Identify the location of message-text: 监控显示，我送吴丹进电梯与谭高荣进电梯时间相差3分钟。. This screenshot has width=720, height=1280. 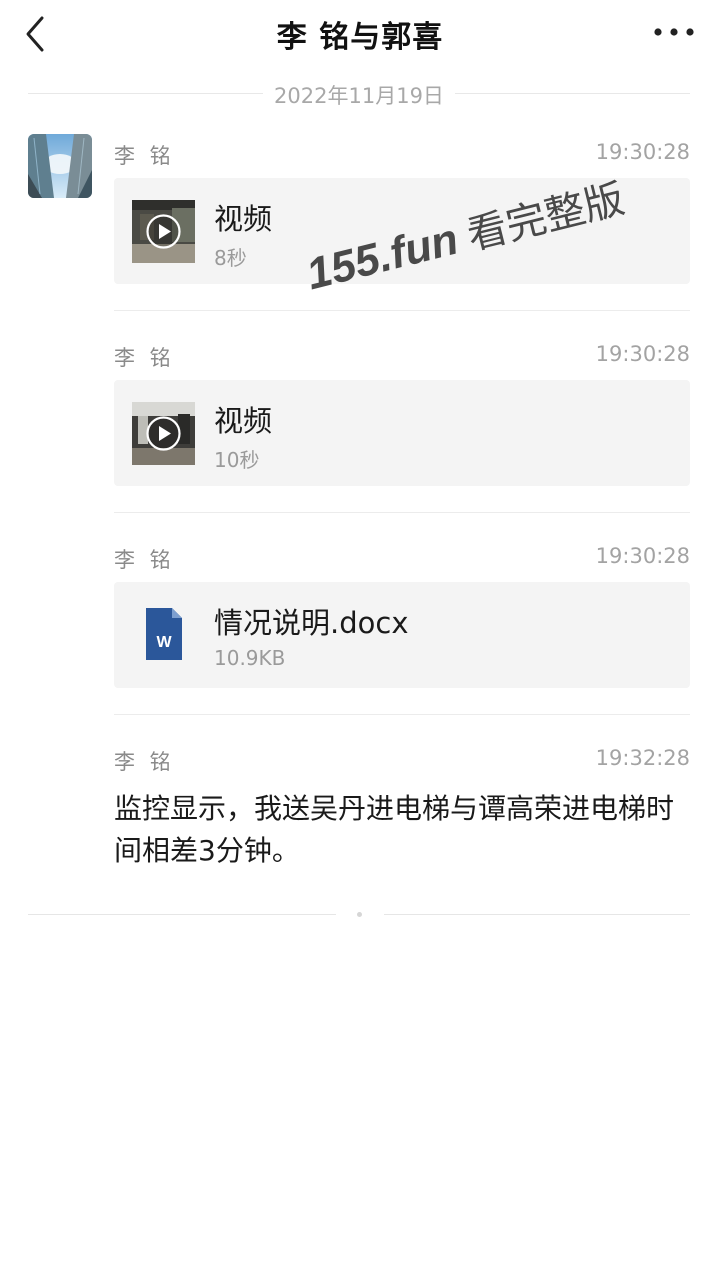
(394, 829).